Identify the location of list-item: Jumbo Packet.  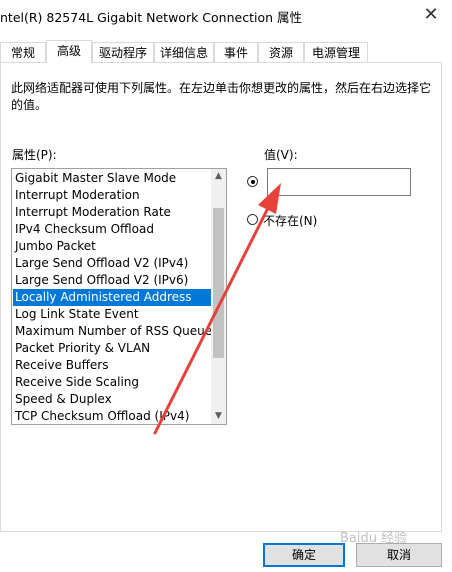
(113, 246).